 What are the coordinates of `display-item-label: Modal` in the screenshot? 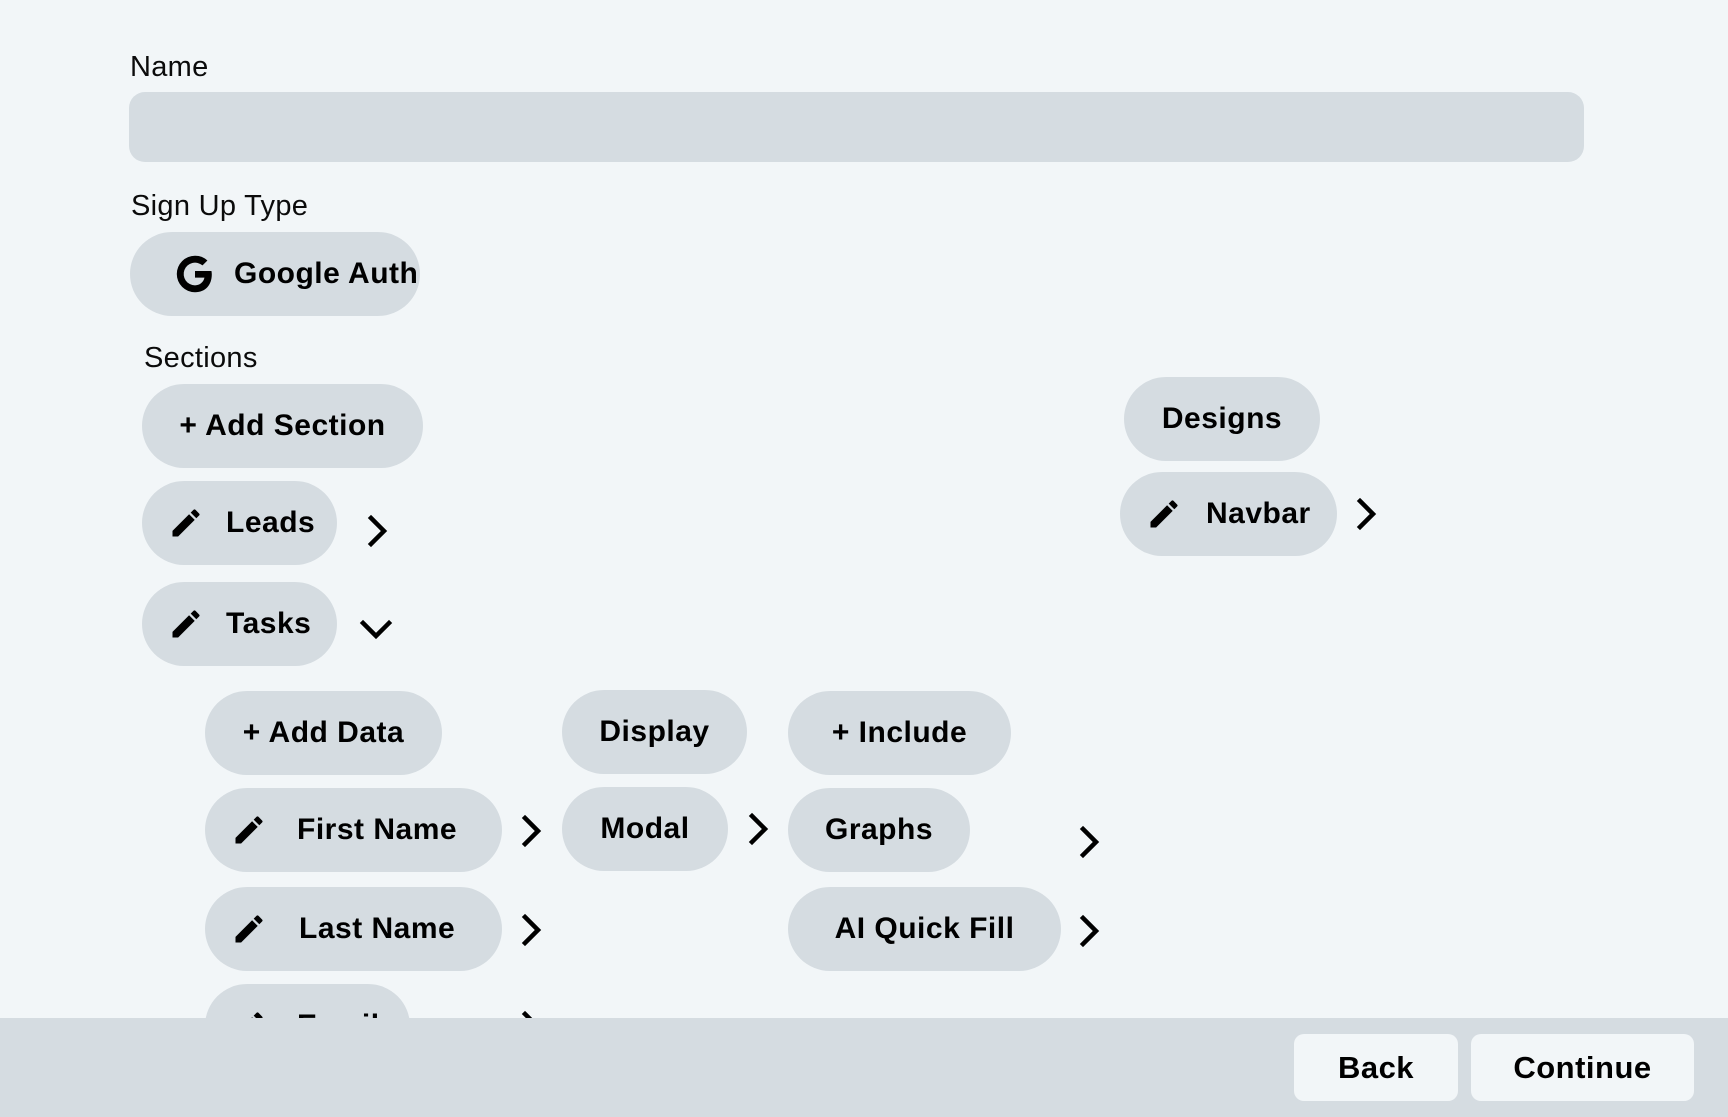 It's located at (645, 828).